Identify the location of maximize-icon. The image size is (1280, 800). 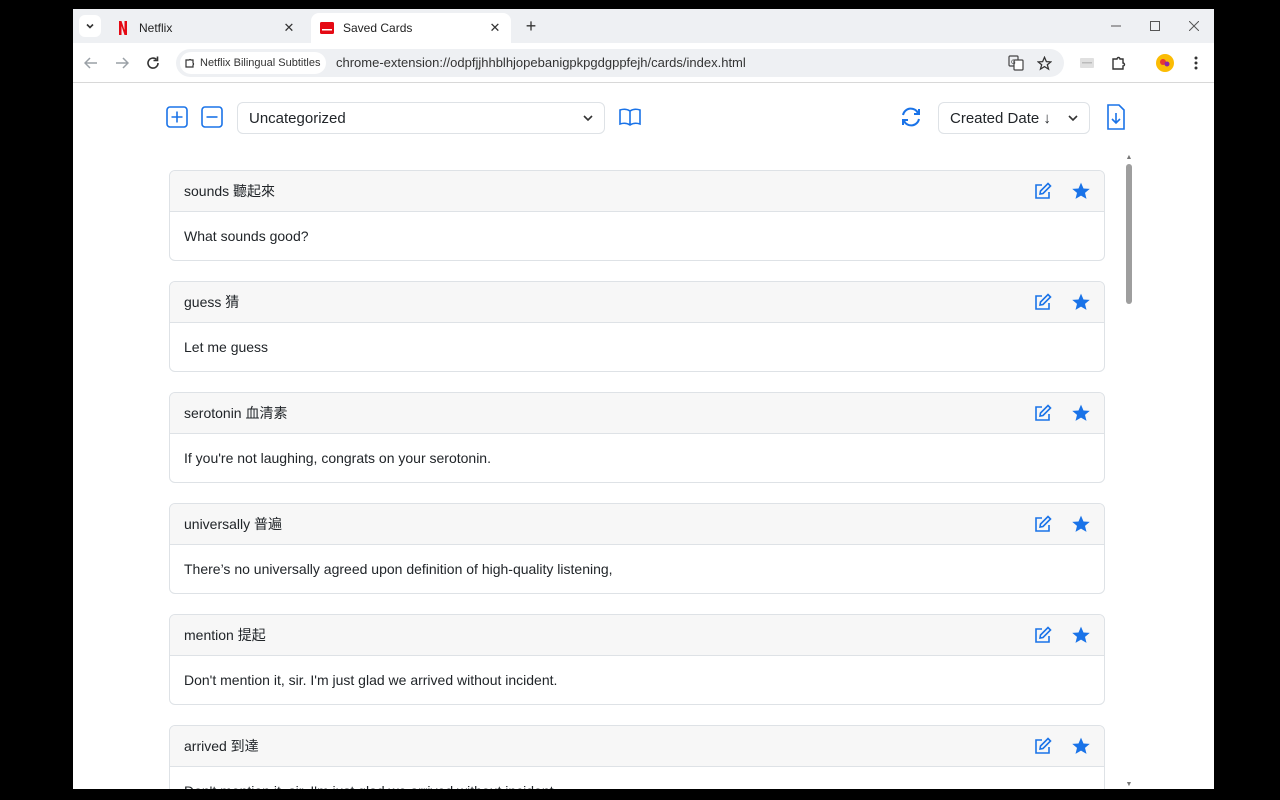
(1155, 26).